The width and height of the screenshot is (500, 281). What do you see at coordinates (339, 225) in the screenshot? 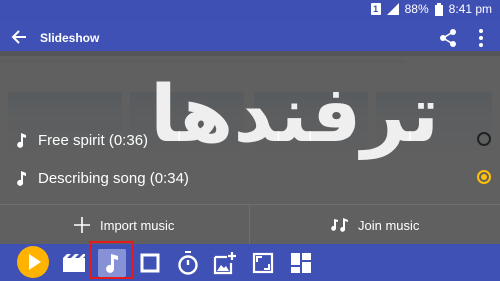
I see `join-music-icon` at bounding box center [339, 225].